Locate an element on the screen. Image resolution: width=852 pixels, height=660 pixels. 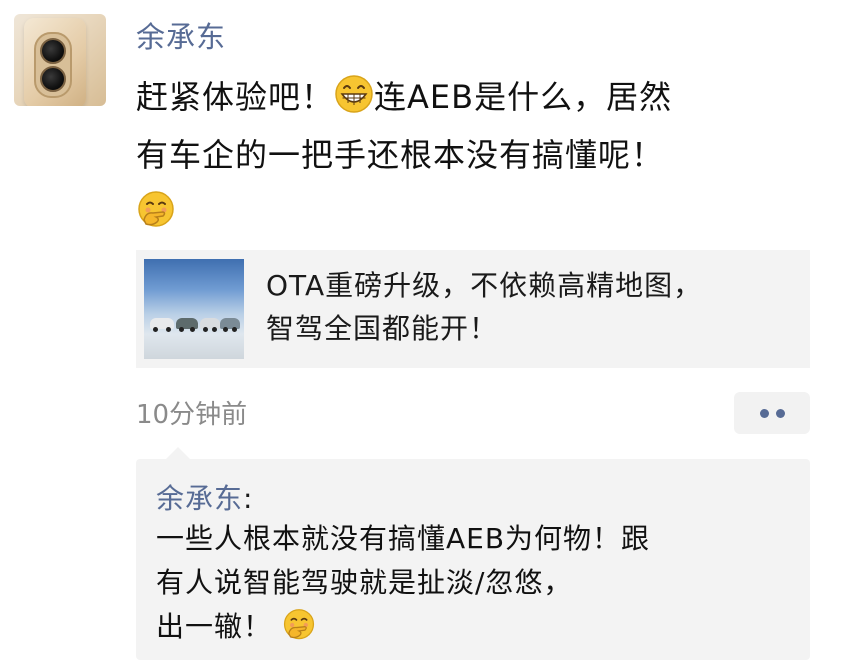
comment-text-line: 有人说智能驾驶就是扯淡/忽悠， is located at coordinates (364, 582).